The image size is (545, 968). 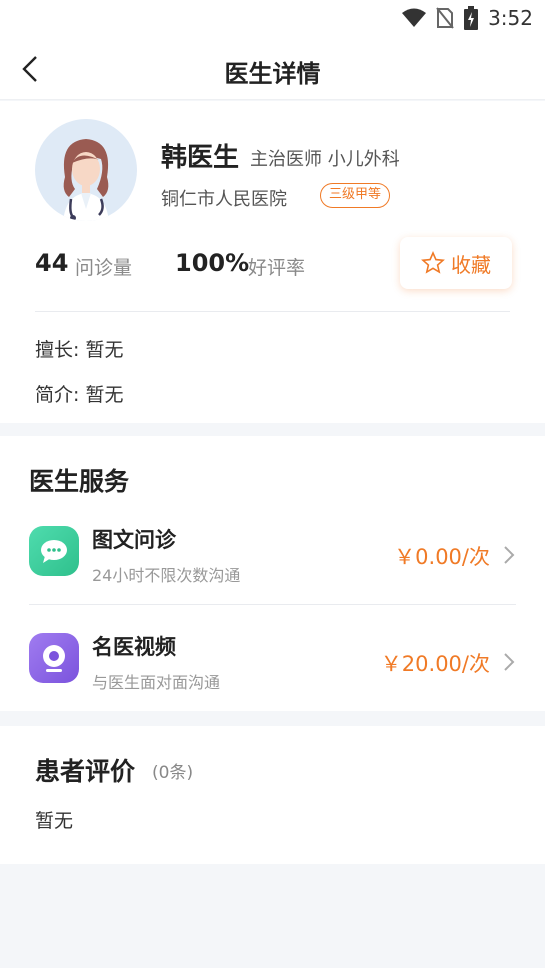 I want to click on rating-label: 好评率, so click(x=277, y=268).